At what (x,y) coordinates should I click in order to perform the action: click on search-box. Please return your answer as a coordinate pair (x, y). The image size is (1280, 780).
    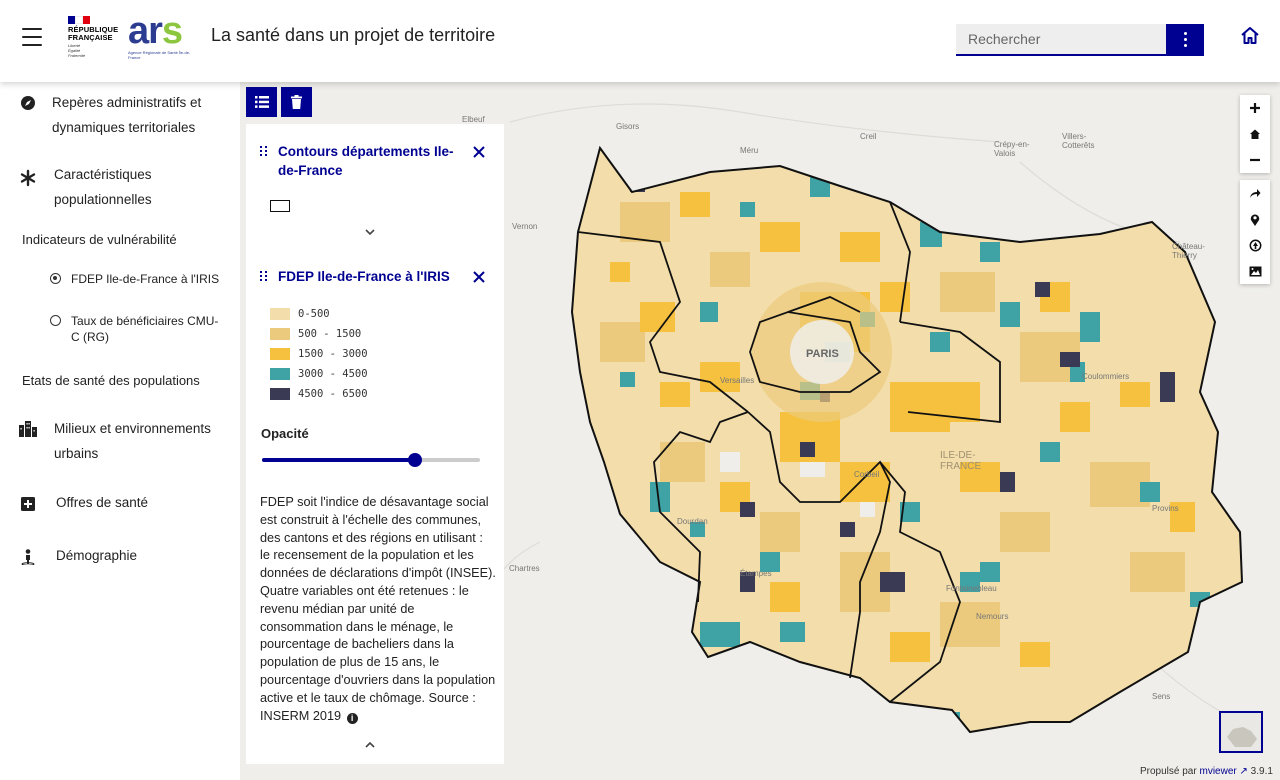
    Looking at the image, I should click on (1080, 40).